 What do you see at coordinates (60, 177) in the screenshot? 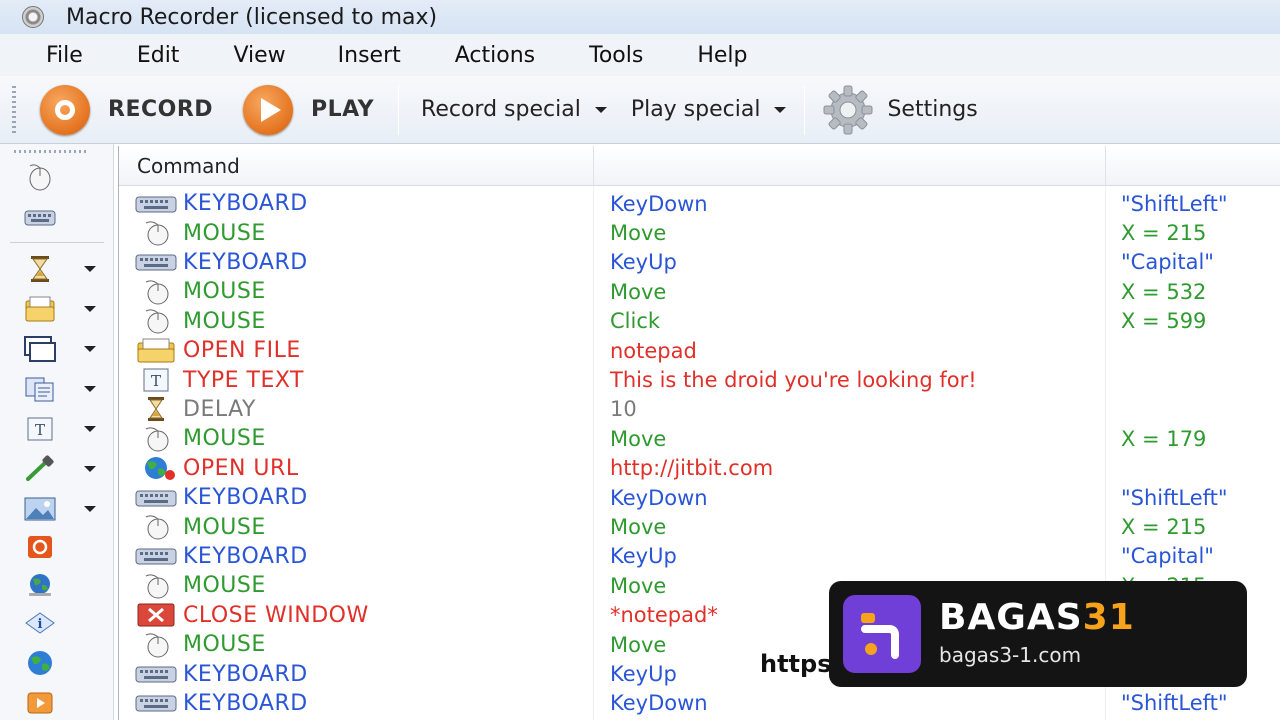
I see `palette-mouse` at bounding box center [60, 177].